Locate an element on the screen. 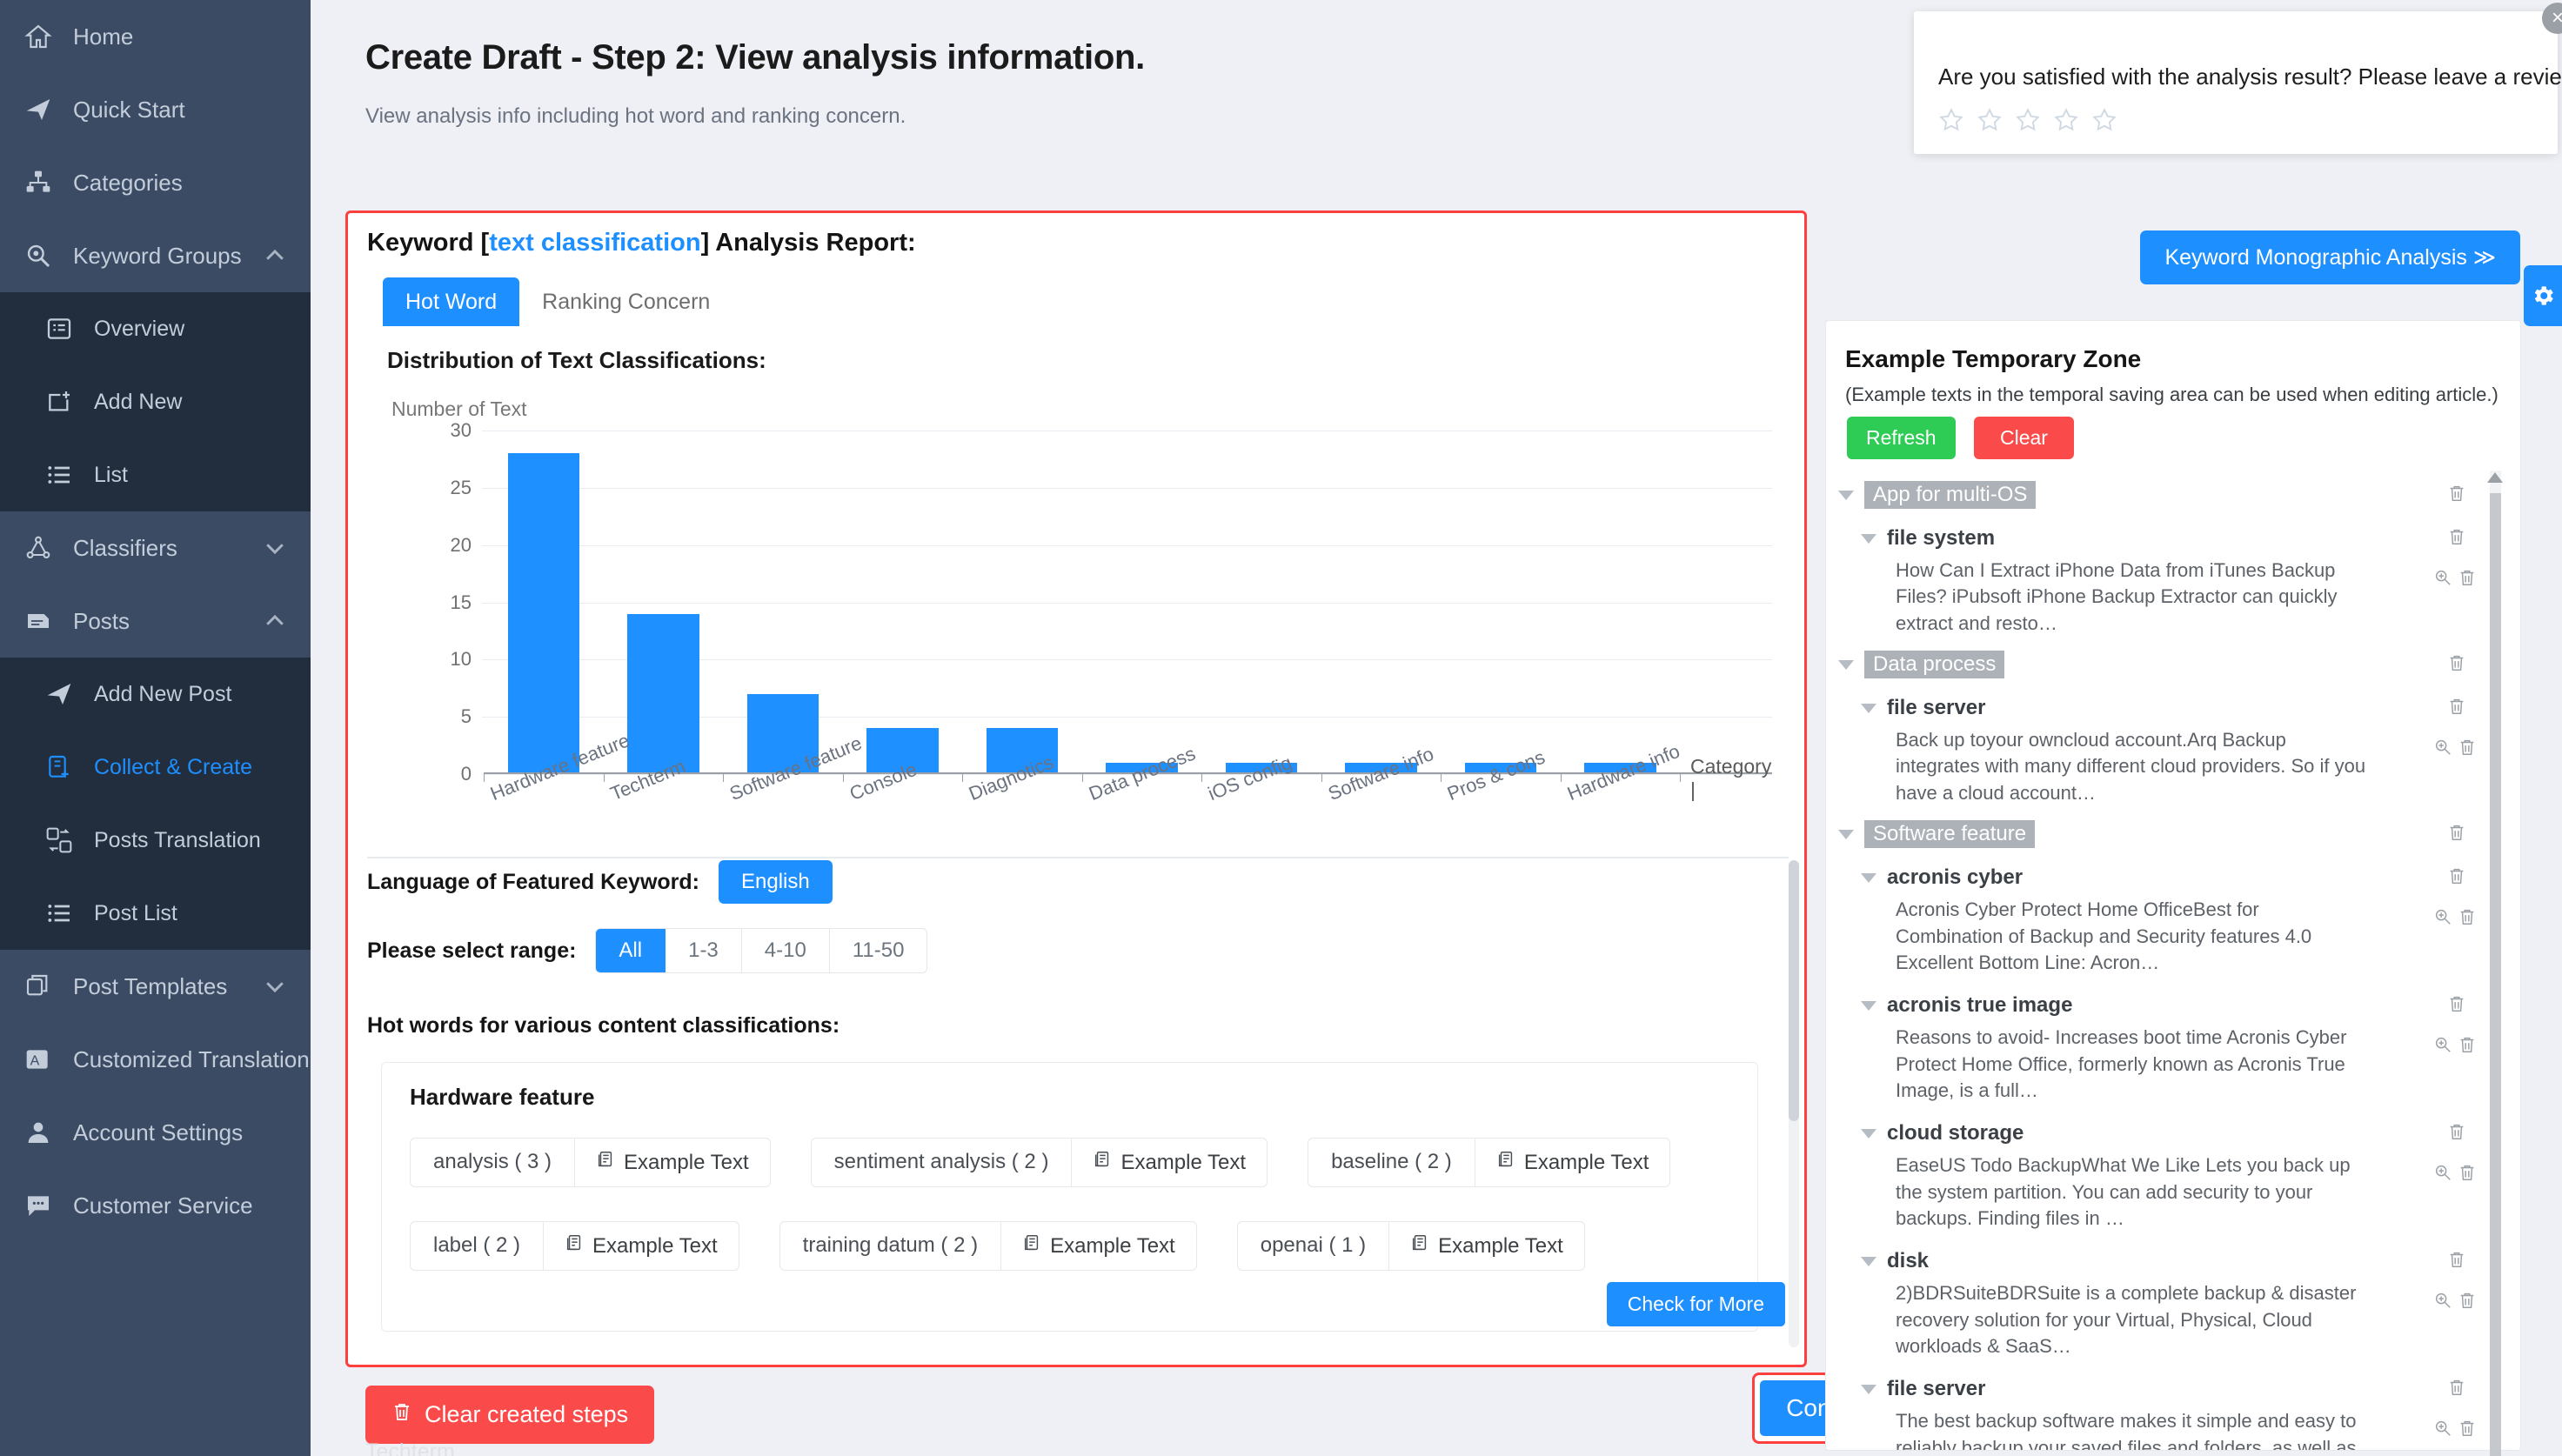 The height and width of the screenshot is (1456, 2562). gear-icon is located at coordinates (2543, 295).